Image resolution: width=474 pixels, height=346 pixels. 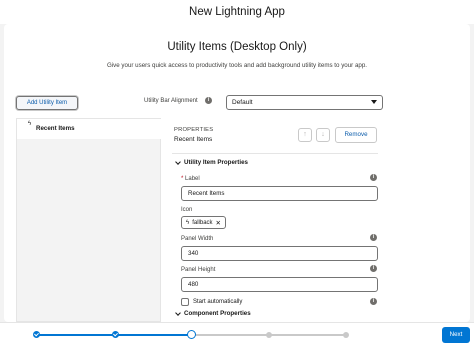 I want to click on app-header: New Lightning App, so click(x=237, y=12).